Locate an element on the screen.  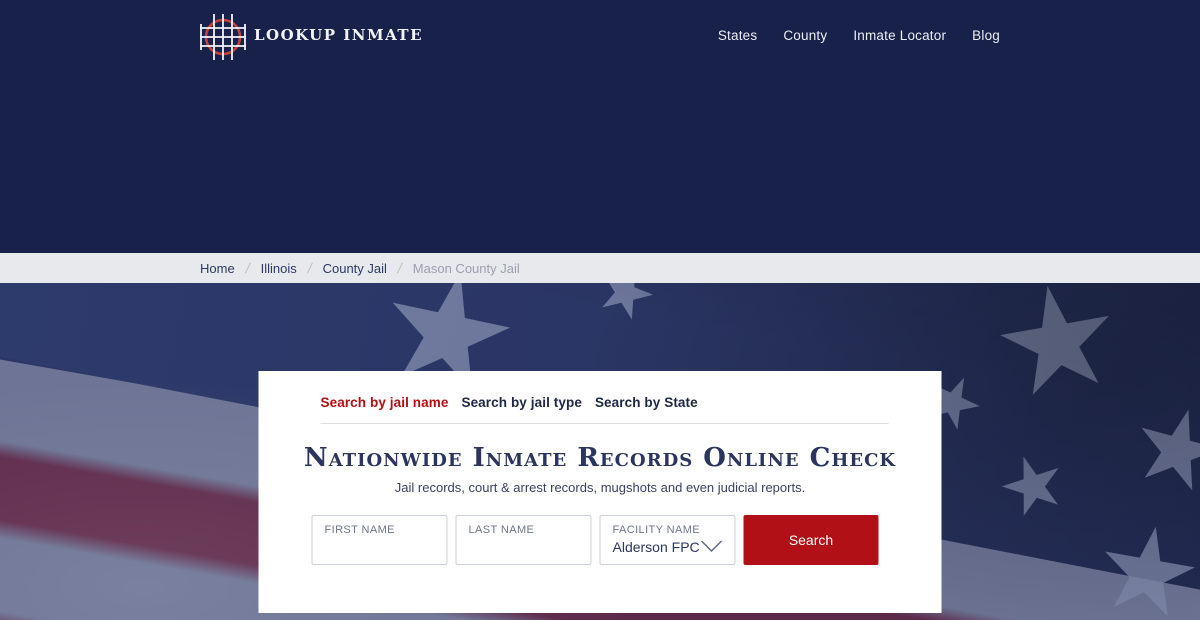
nav-link-county: County is located at coordinates (805, 35).